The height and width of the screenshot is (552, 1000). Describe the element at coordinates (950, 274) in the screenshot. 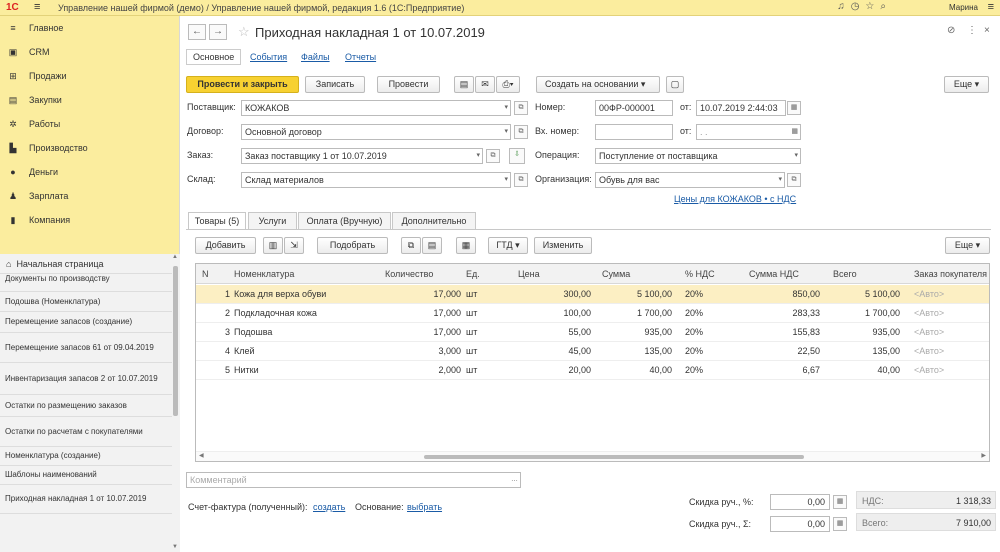

I see `column-header: Заказ покупателя` at that location.